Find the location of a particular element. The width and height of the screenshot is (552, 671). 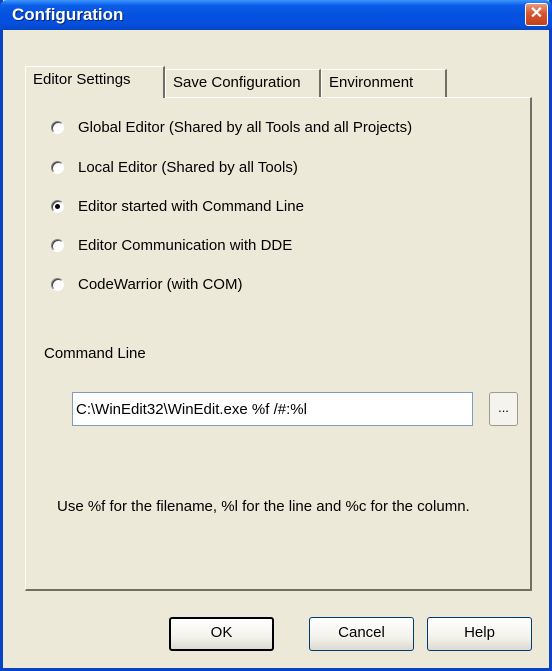

command-line-input is located at coordinates (272, 409).